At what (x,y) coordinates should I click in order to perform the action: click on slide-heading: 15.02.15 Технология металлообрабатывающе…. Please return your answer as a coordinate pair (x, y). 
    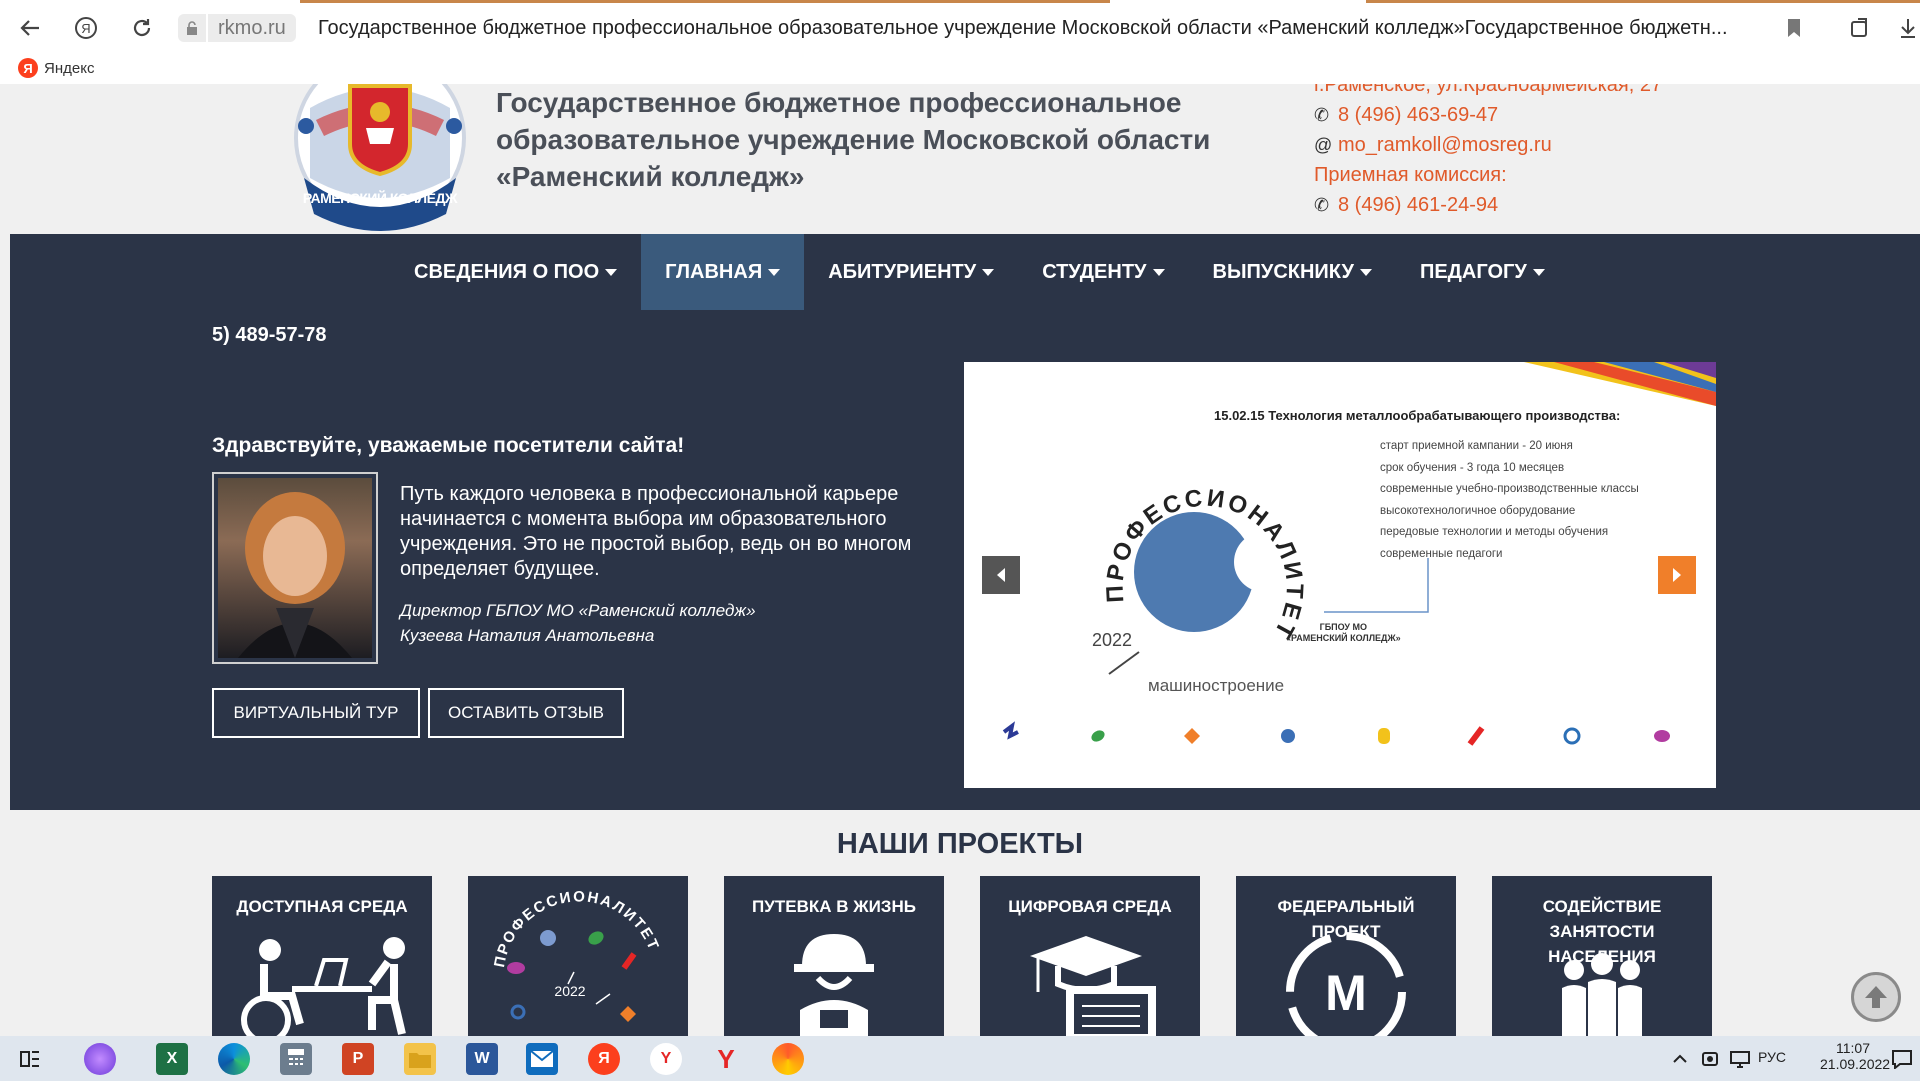
    Looking at the image, I should click on (1417, 415).